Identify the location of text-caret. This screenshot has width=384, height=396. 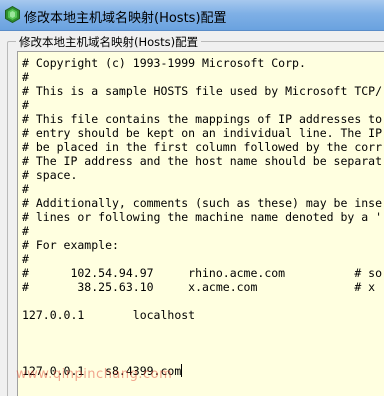
(182, 370).